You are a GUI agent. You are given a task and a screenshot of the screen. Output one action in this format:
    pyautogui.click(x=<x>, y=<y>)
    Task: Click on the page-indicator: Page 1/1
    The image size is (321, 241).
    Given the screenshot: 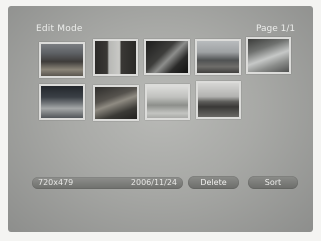 What is the action you would take?
    pyautogui.click(x=276, y=29)
    